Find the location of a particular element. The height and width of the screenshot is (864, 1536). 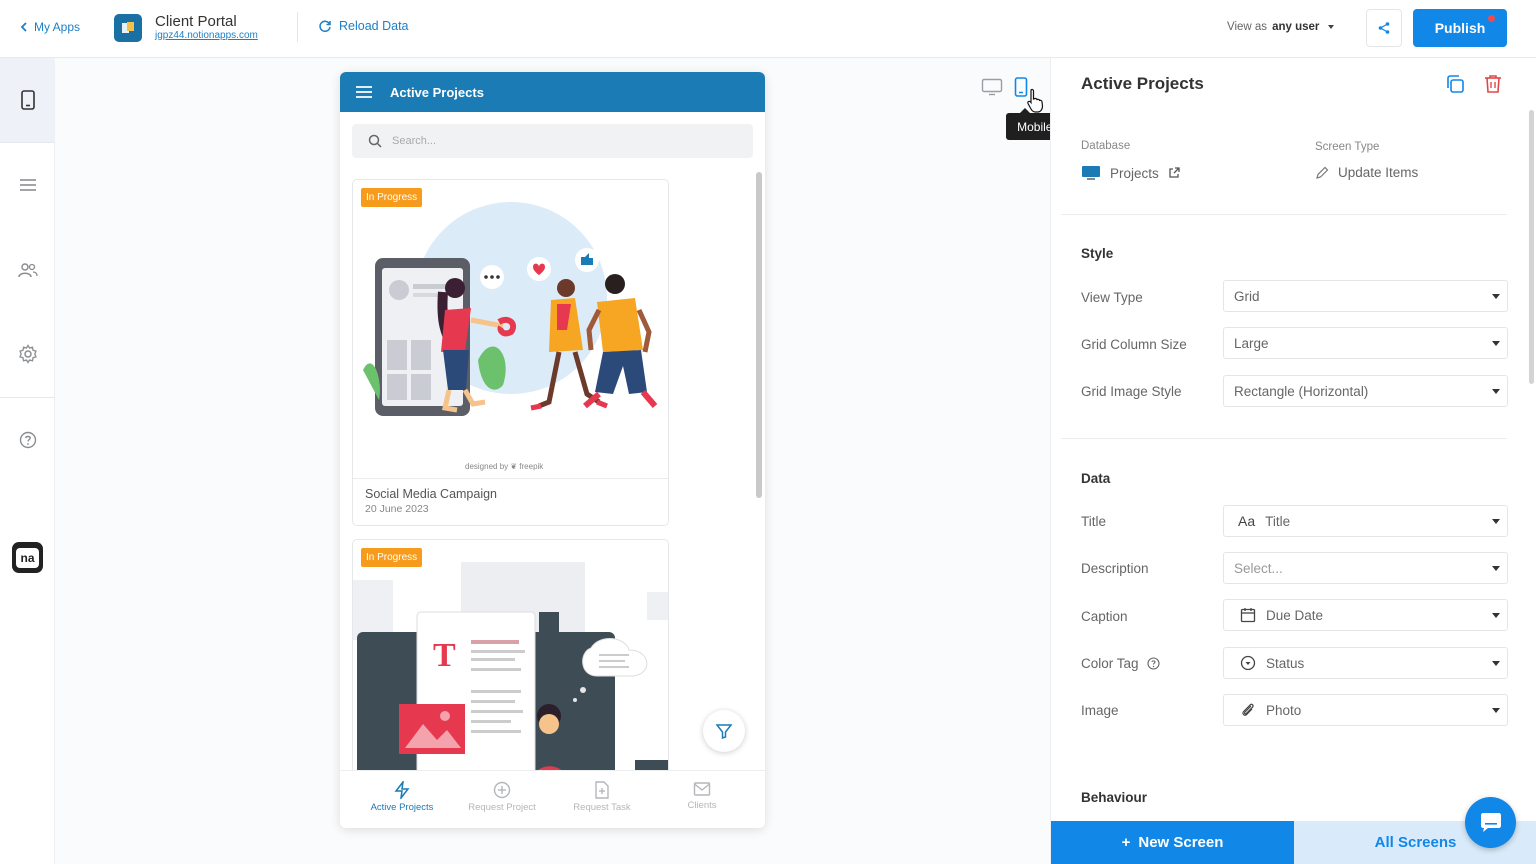

sidebar-item-users is located at coordinates (27, 270).